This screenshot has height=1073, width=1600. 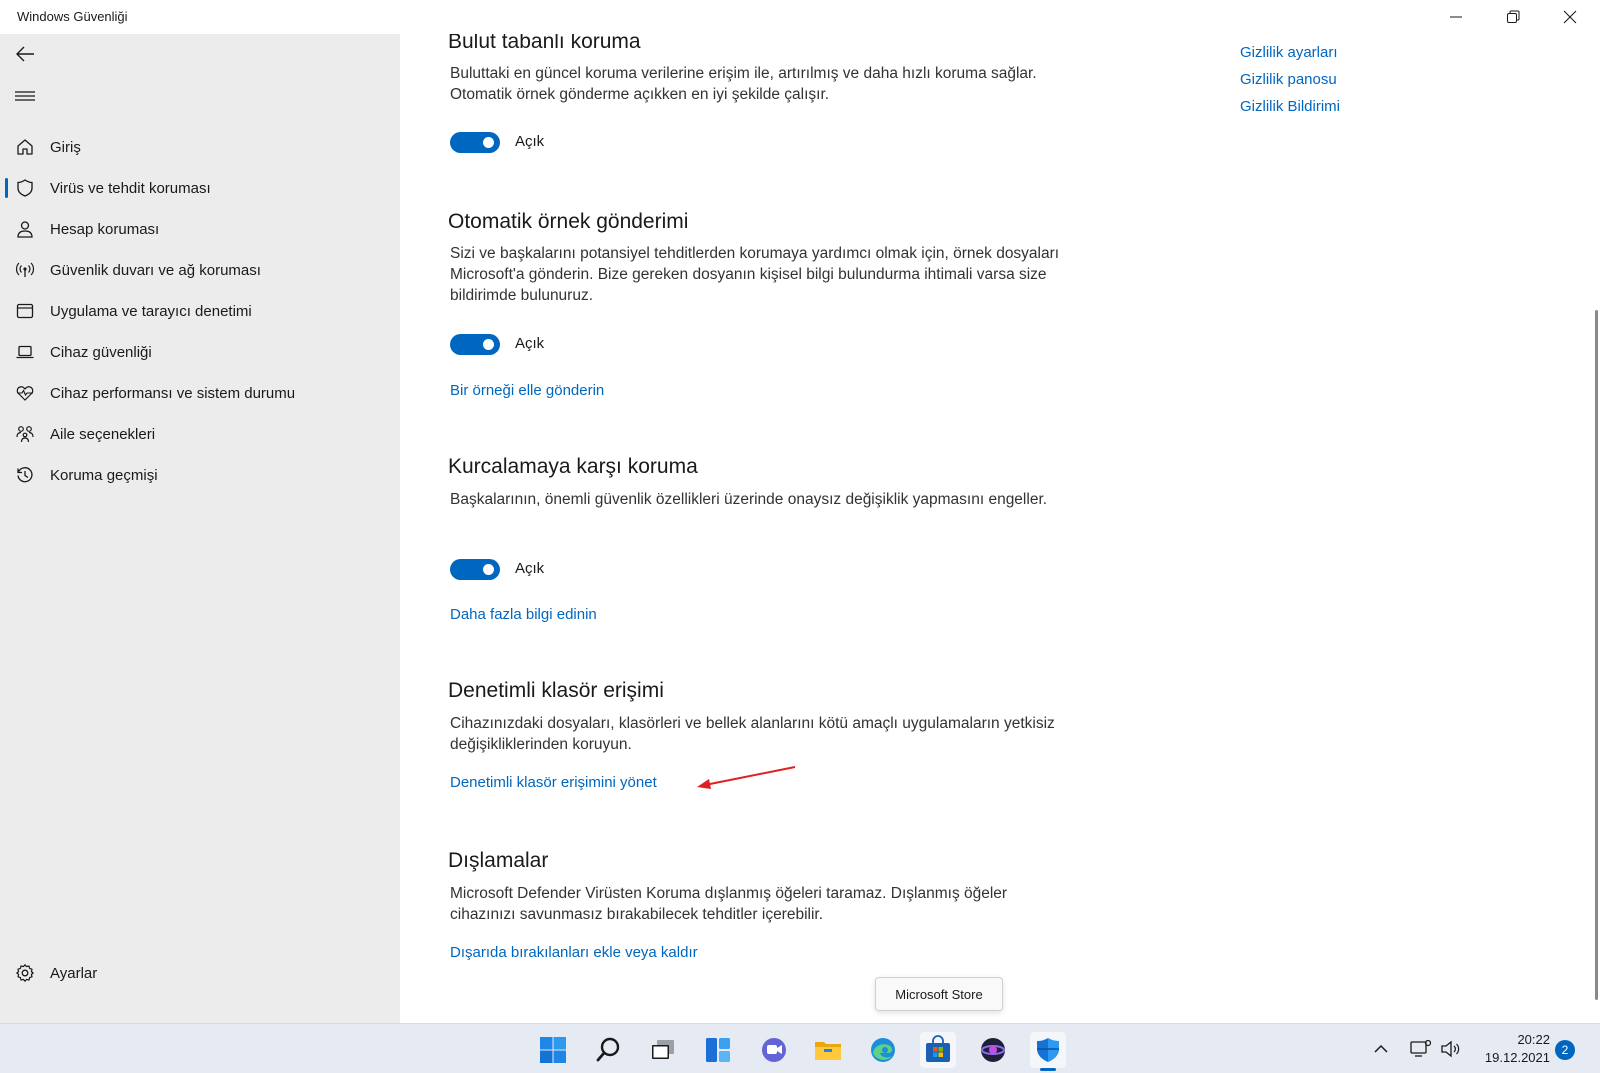 I want to click on app-icon, so click(x=993, y=1050).